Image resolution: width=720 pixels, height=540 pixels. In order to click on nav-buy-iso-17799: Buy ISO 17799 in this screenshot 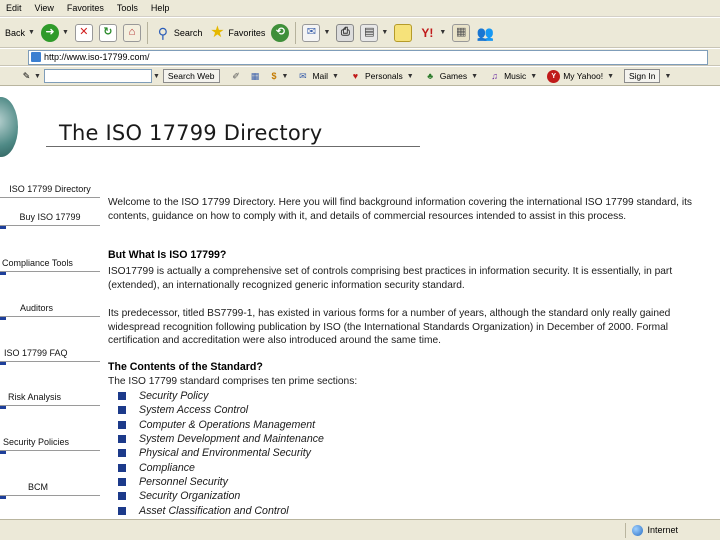, I will do `click(50, 219)`.